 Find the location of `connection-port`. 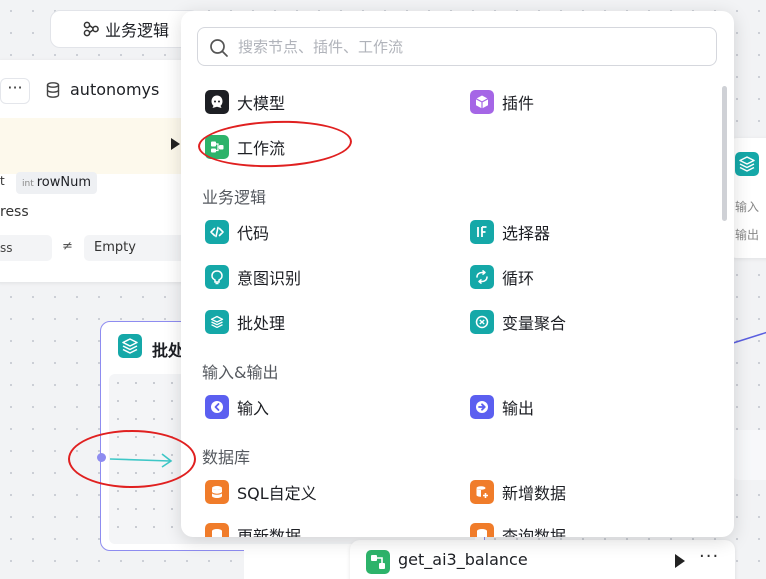

connection-port is located at coordinates (101, 457).